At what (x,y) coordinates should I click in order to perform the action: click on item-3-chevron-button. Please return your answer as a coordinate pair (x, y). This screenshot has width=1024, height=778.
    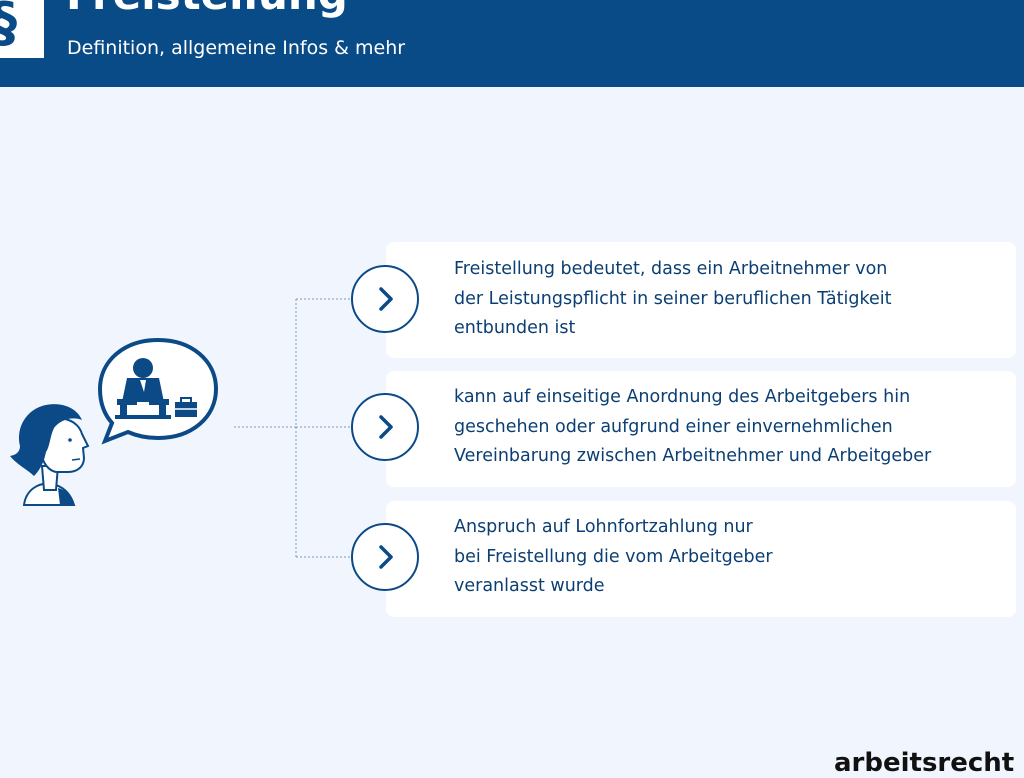
    Looking at the image, I should click on (385, 557).